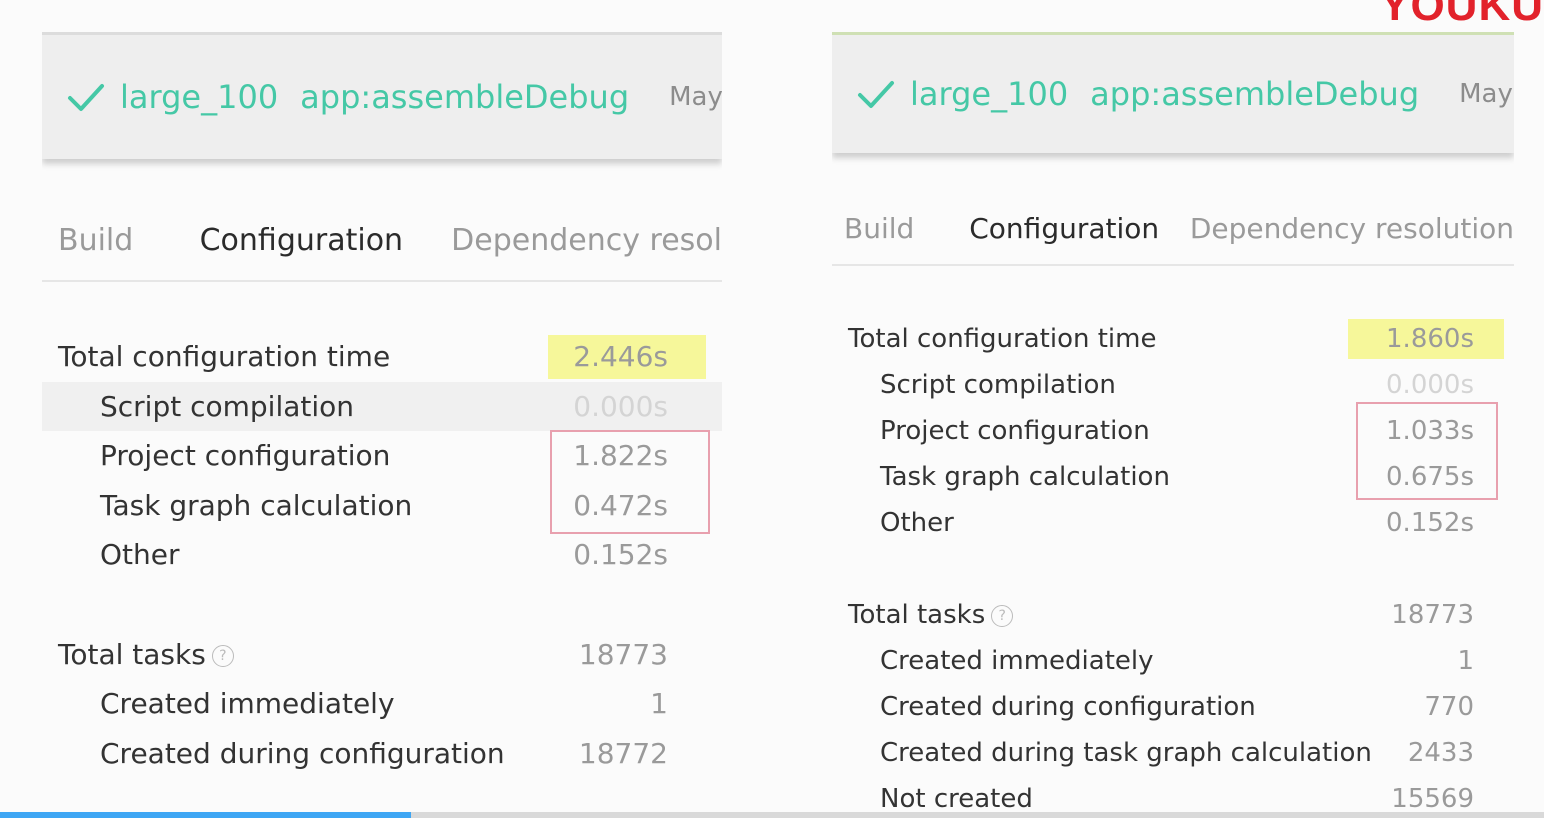 The width and height of the screenshot is (1544, 818). I want to click on row-value: 0.675s, so click(1430, 477).